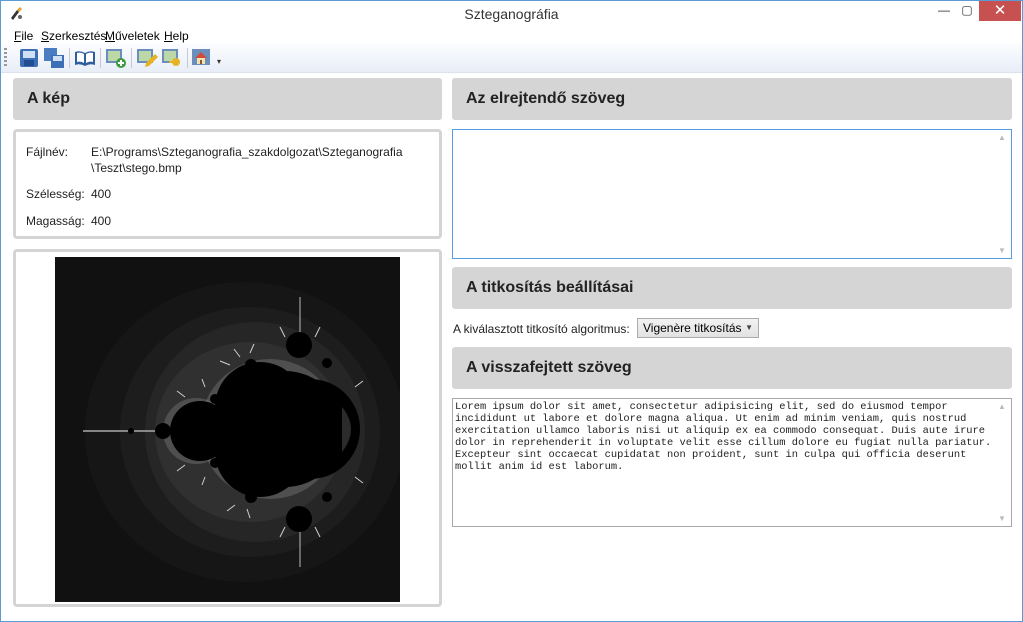 Image resolution: width=1023 pixels, height=622 pixels. Describe the element at coordinates (219, 61) in the screenshot. I see `toolbar-overflow-icon: ▾` at that location.